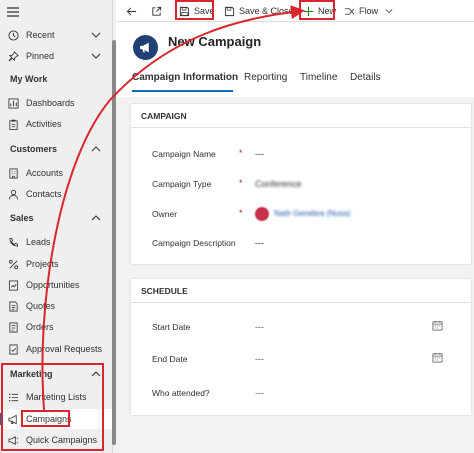 This screenshot has width=474, height=453. Describe the element at coordinates (53, 285) in the screenshot. I see `sidebar-item-label: Opportunities` at that location.